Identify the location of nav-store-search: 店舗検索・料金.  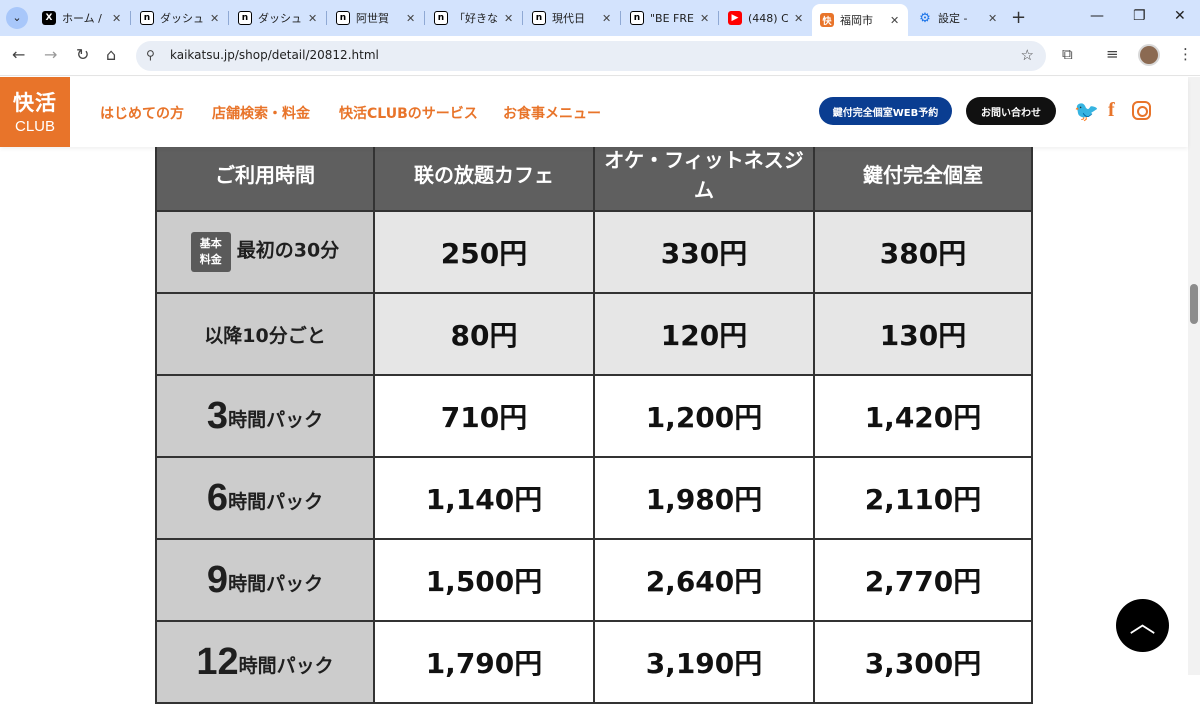
(261, 113).